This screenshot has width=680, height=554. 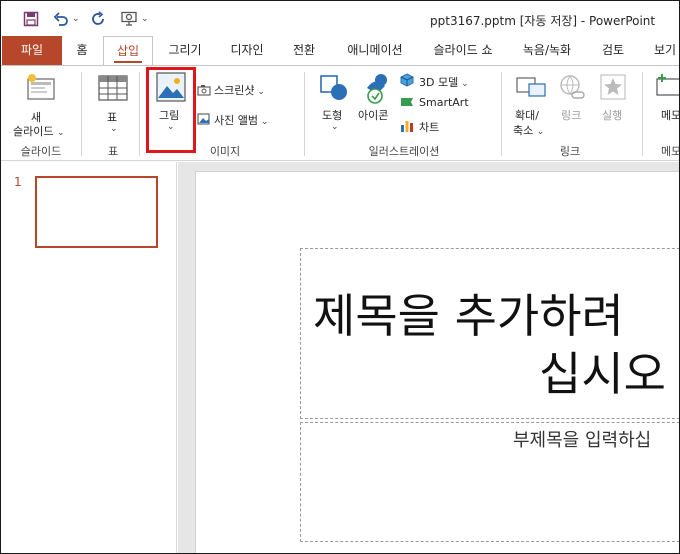 What do you see at coordinates (407, 80) in the screenshot?
I see `cube-icon` at bounding box center [407, 80].